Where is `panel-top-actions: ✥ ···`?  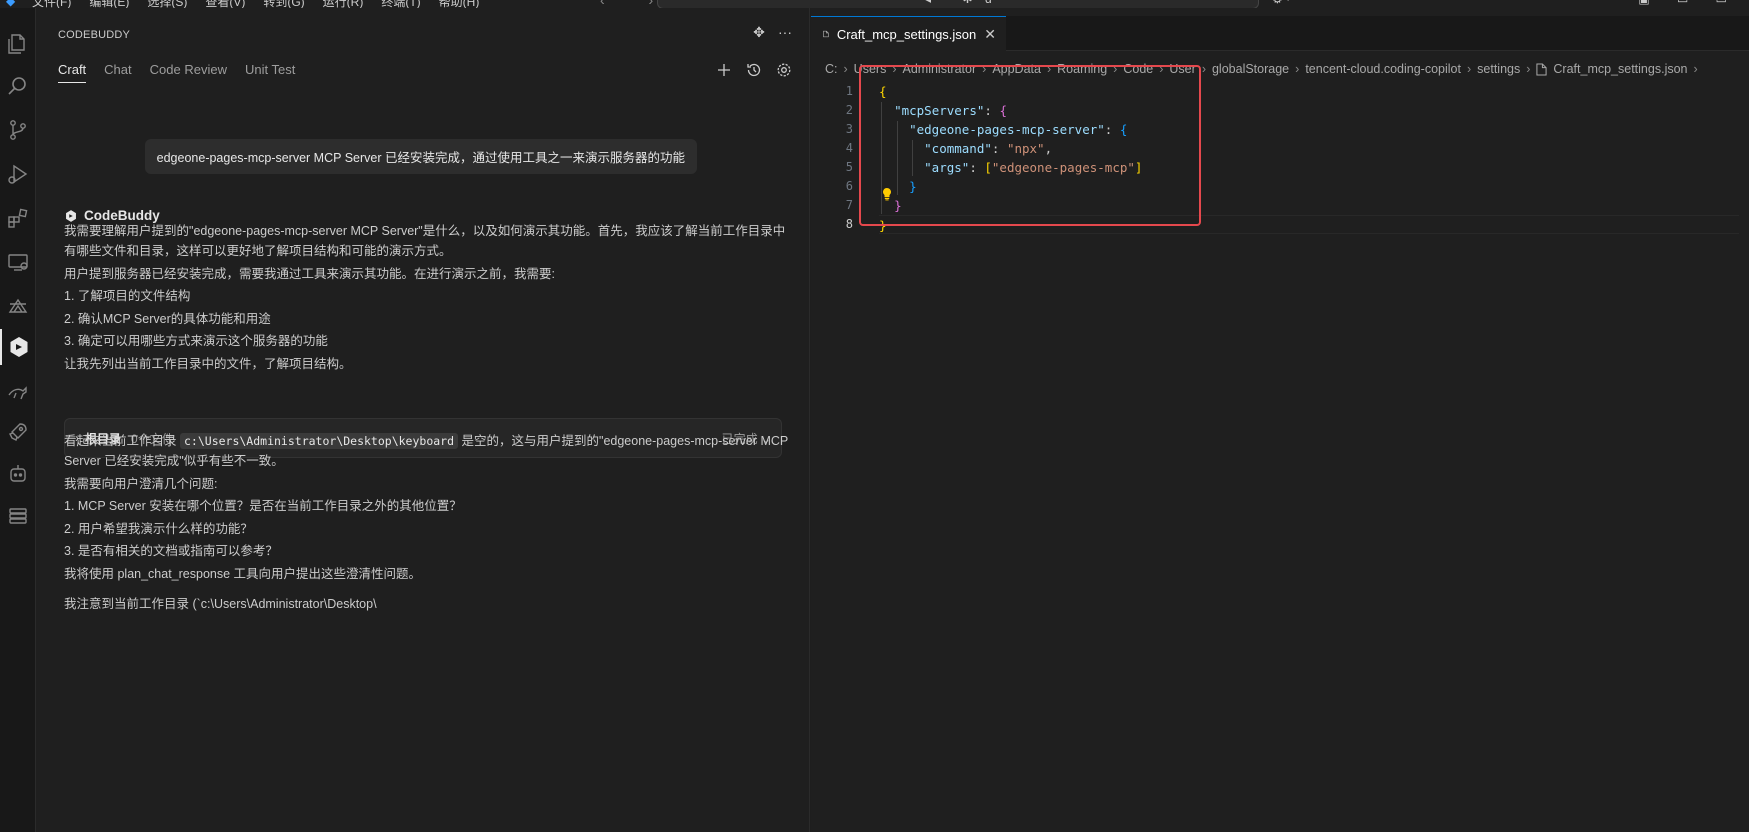
panel-top-actions: ✥ ··· is located at coordinates (772, 32).